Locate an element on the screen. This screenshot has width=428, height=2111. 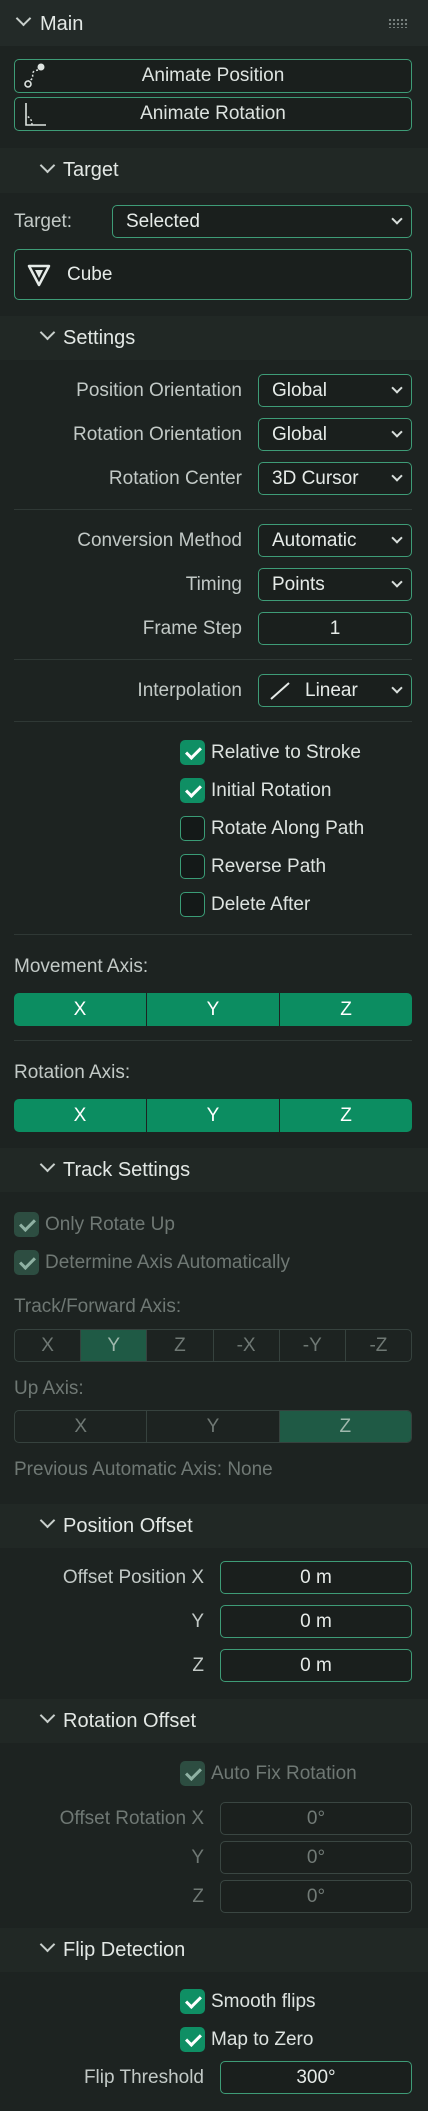
determine-axis-checkbox is located at coordinates (26, 1262).